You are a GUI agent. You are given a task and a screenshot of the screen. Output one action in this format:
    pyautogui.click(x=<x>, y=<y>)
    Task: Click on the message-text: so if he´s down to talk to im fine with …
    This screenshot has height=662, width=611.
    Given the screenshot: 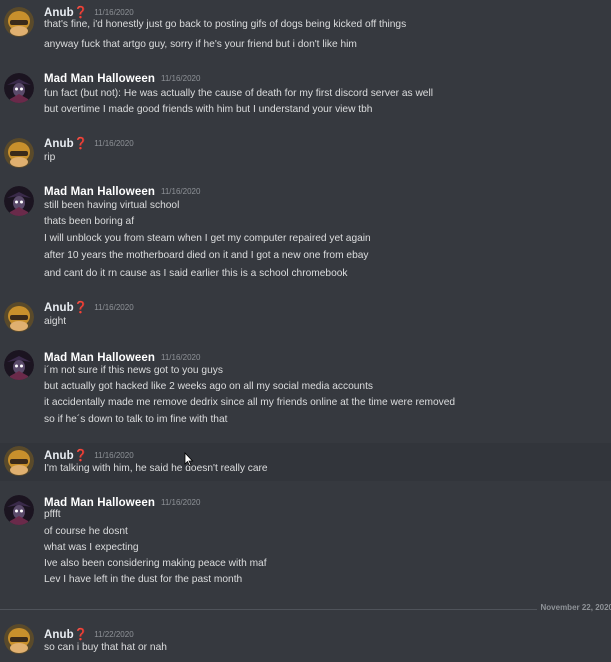 What is the action you would take?
    pyautogui.click(x=136, y=419)
    